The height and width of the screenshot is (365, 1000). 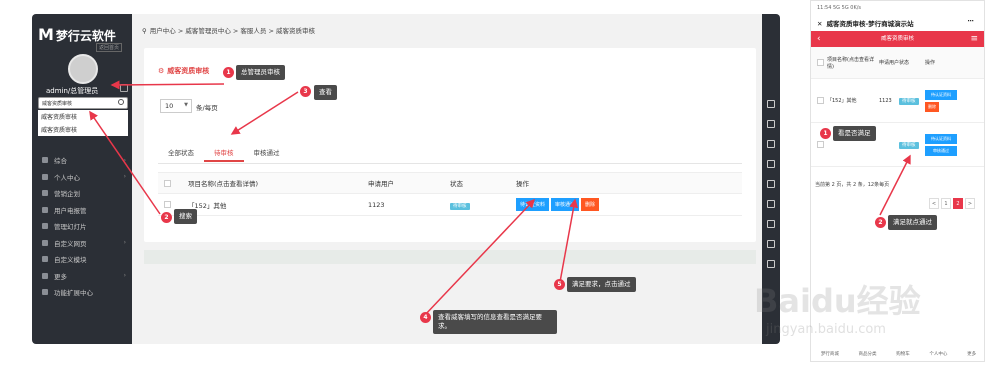 I want to click on tab-all: 全部状态, so click(x=181, y=153).